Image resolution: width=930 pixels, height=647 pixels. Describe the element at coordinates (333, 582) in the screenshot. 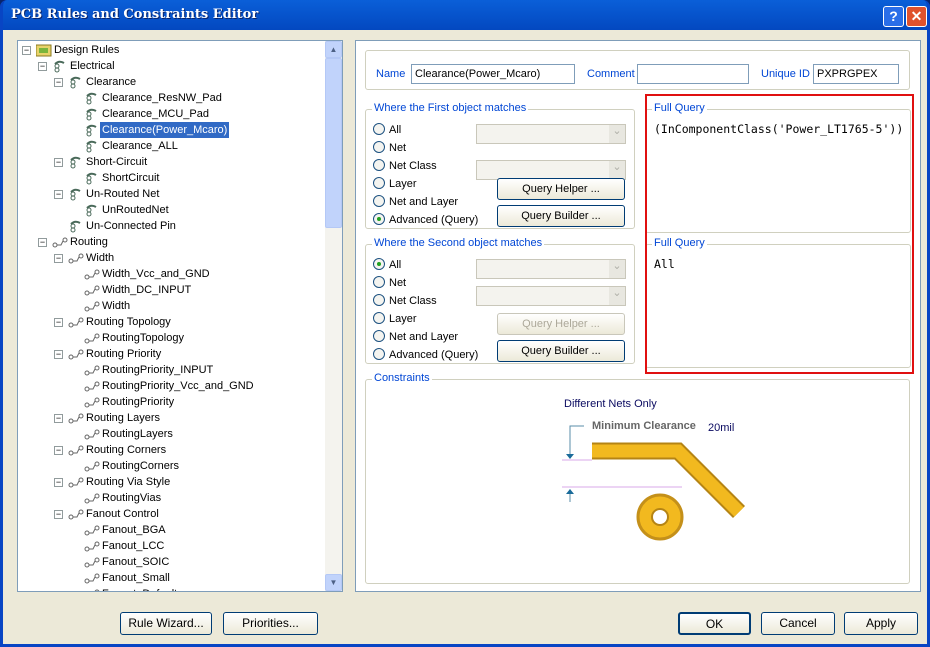

I see `scroll-down-button: ▼` at that location.